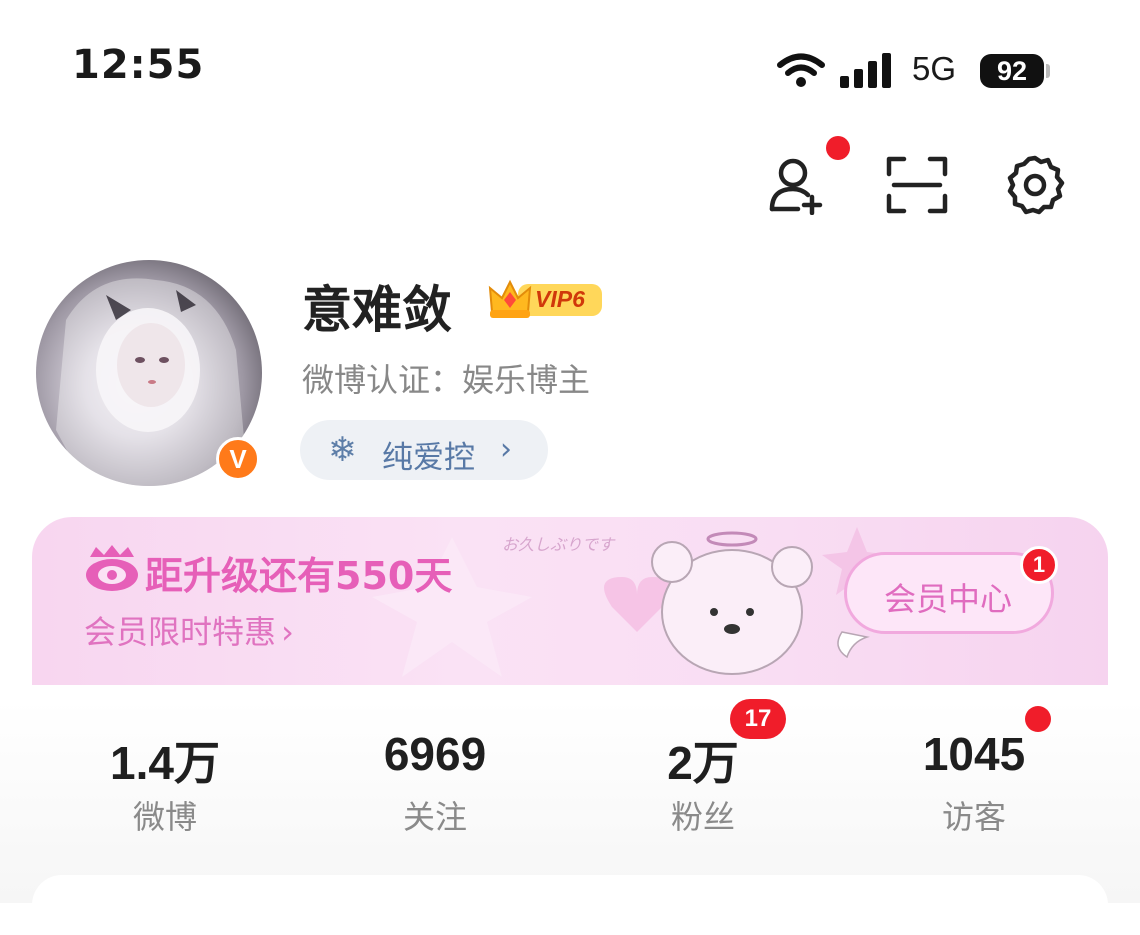  I want to click on stat-following-count: 6969, so click(435, 754).